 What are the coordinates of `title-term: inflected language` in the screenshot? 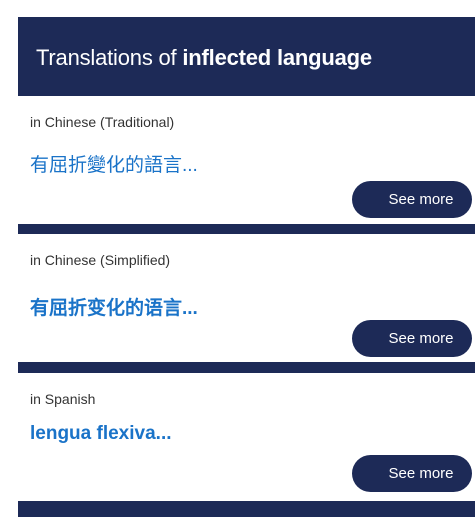 It's located at (277, 57).